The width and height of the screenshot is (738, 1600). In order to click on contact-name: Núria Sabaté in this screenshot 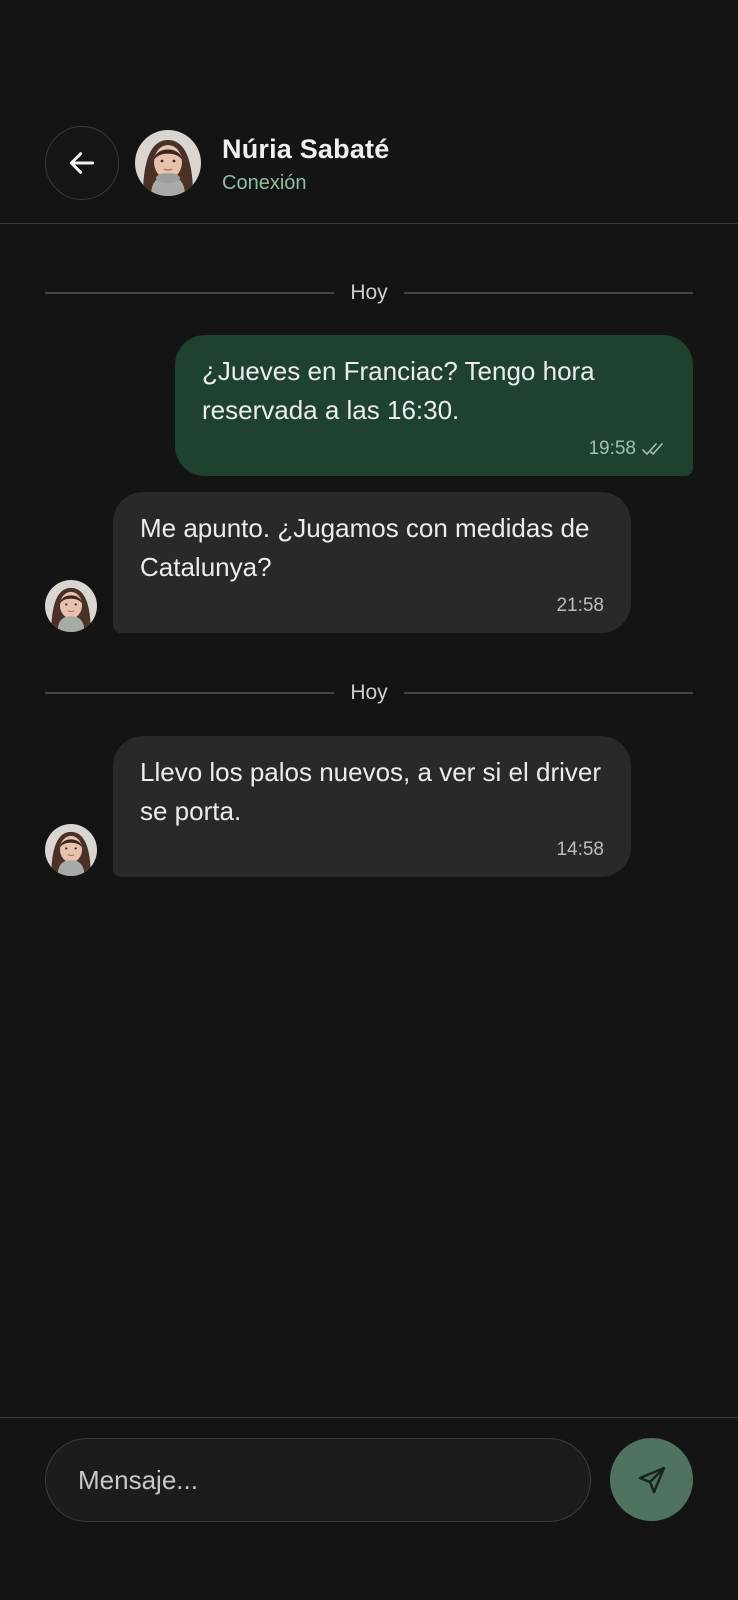, I will do `click(306, 149)`.